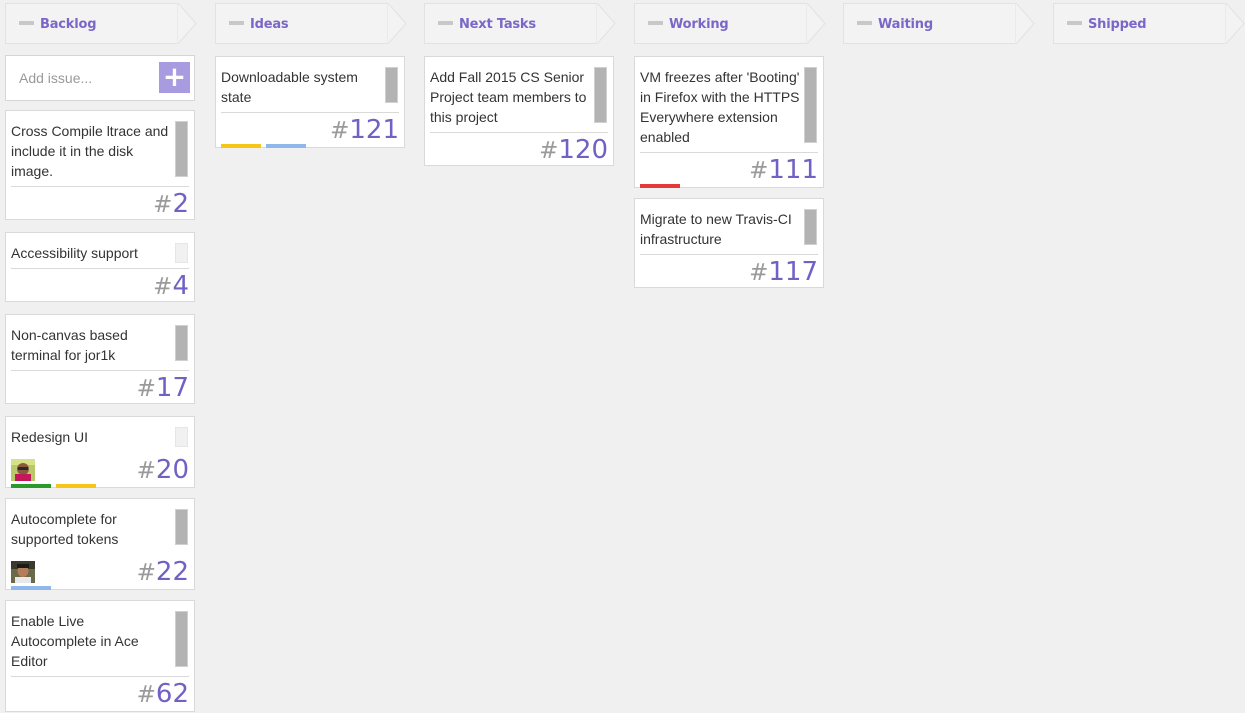  I want to click on add-issue-input, so click(82, 78).